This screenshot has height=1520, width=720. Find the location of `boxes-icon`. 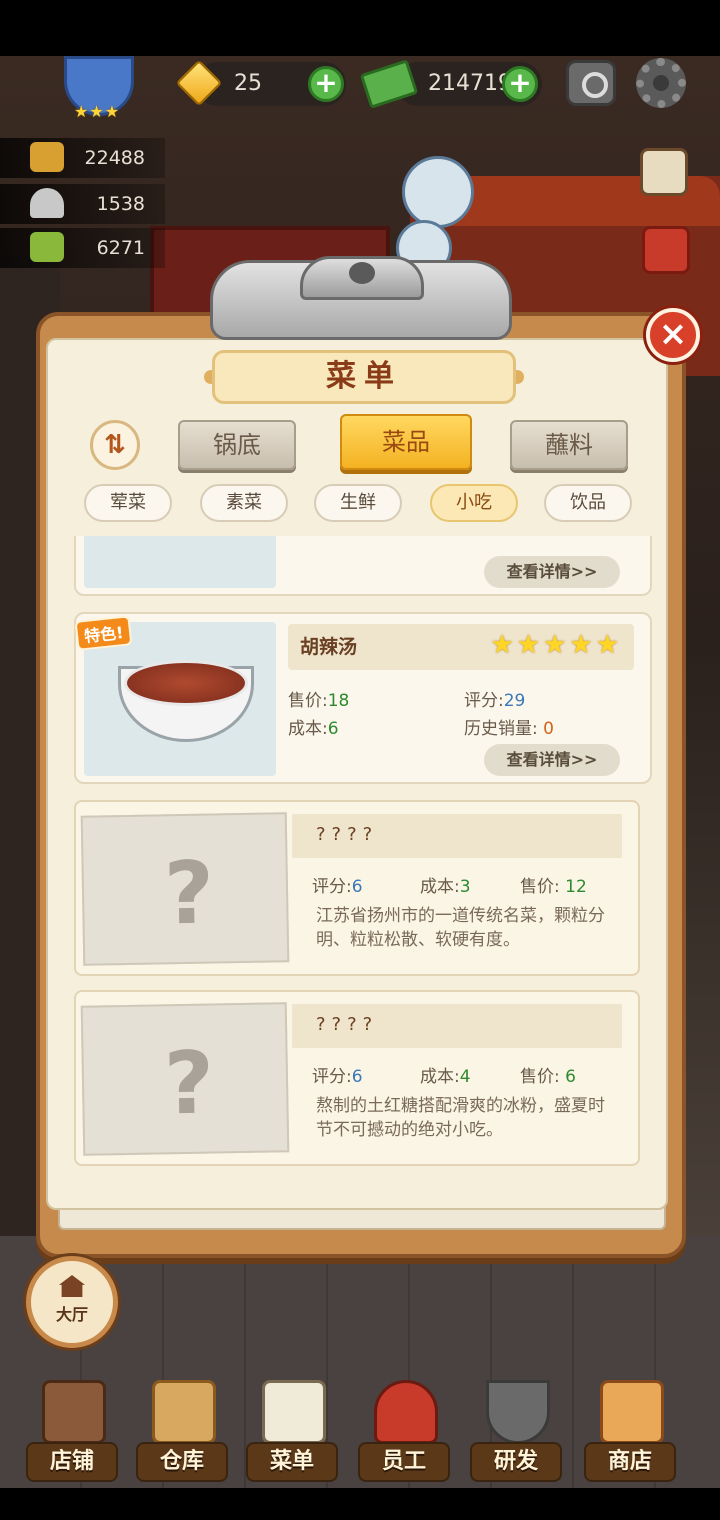

boxes-icon is located at coordinates (184, 1412).